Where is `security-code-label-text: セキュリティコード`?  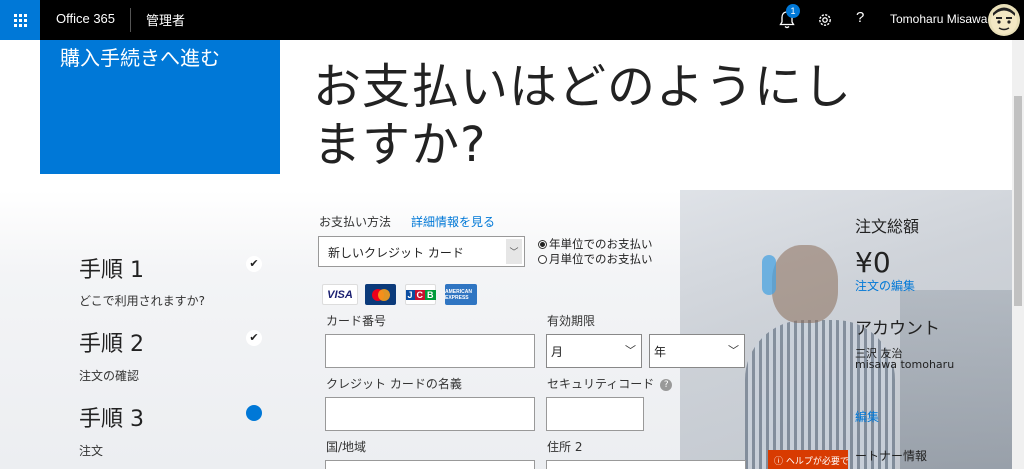
security-code-label-text: セキュリティコード is located at coordinates (601, 384).